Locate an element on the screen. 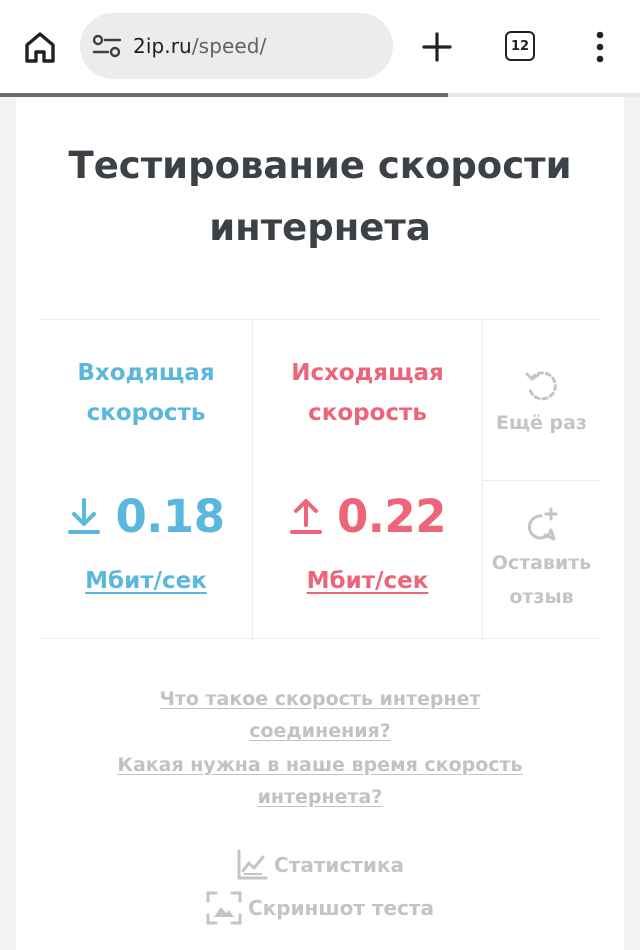  address-bar: 2ip.ru/speed/ is located at coordinates (236, 46).